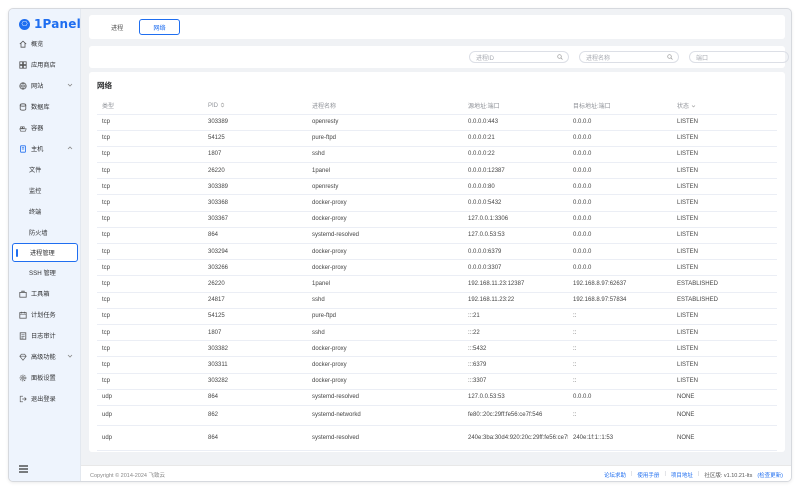 Image resolution: width=800 pixels, height=490 pixels. I want to click on sidebar-item-terminal: 终端, so click(45, 211).